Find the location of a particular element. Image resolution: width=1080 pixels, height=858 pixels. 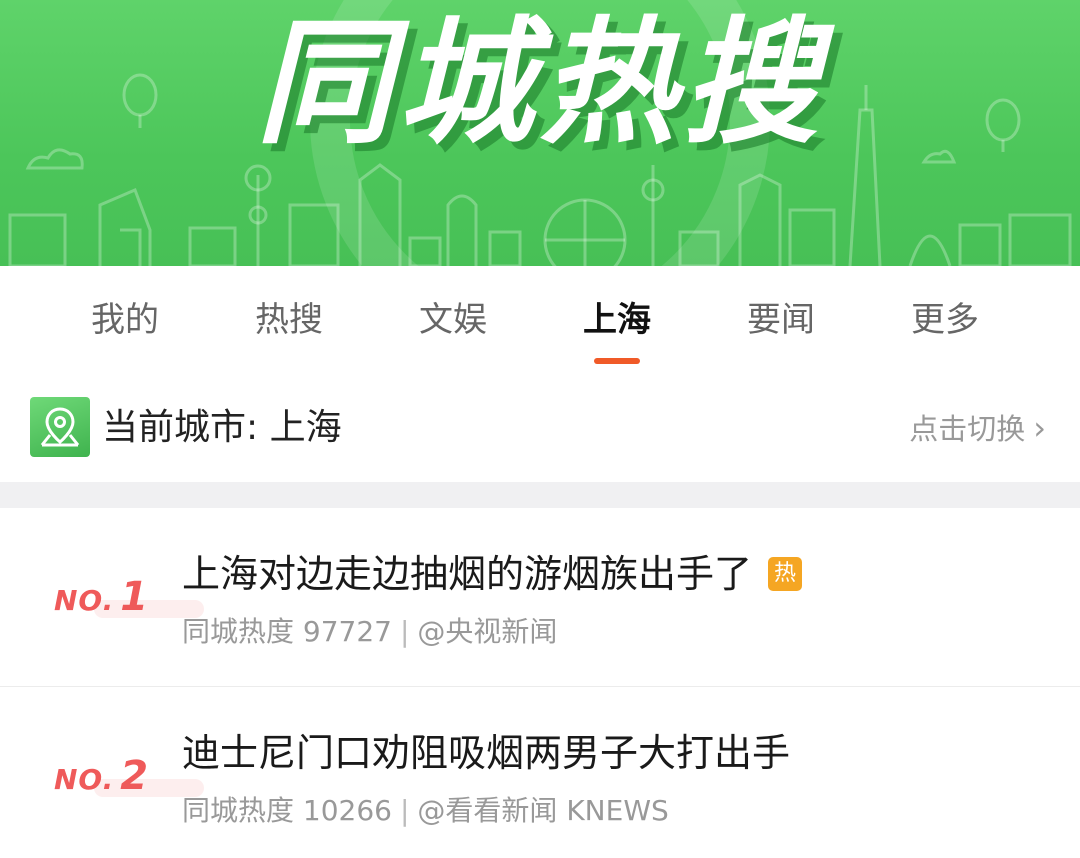

location-pin-icon is located at coordinates (60, 427).